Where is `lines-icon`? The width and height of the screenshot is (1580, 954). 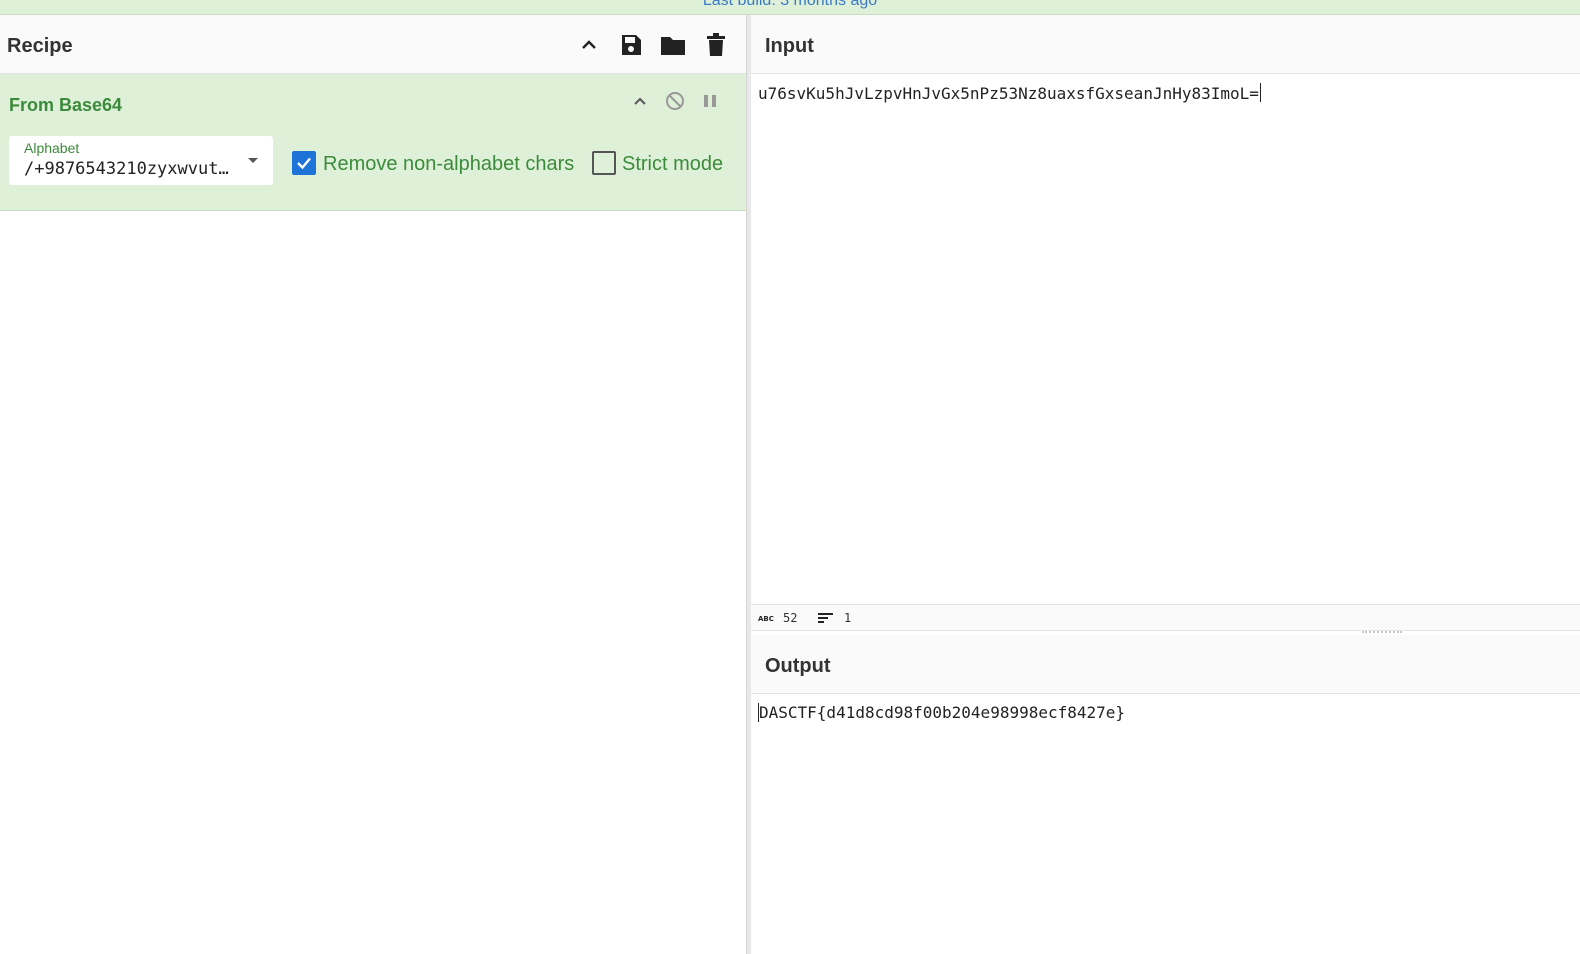
lines-icon is located at coordinates (825, 618).